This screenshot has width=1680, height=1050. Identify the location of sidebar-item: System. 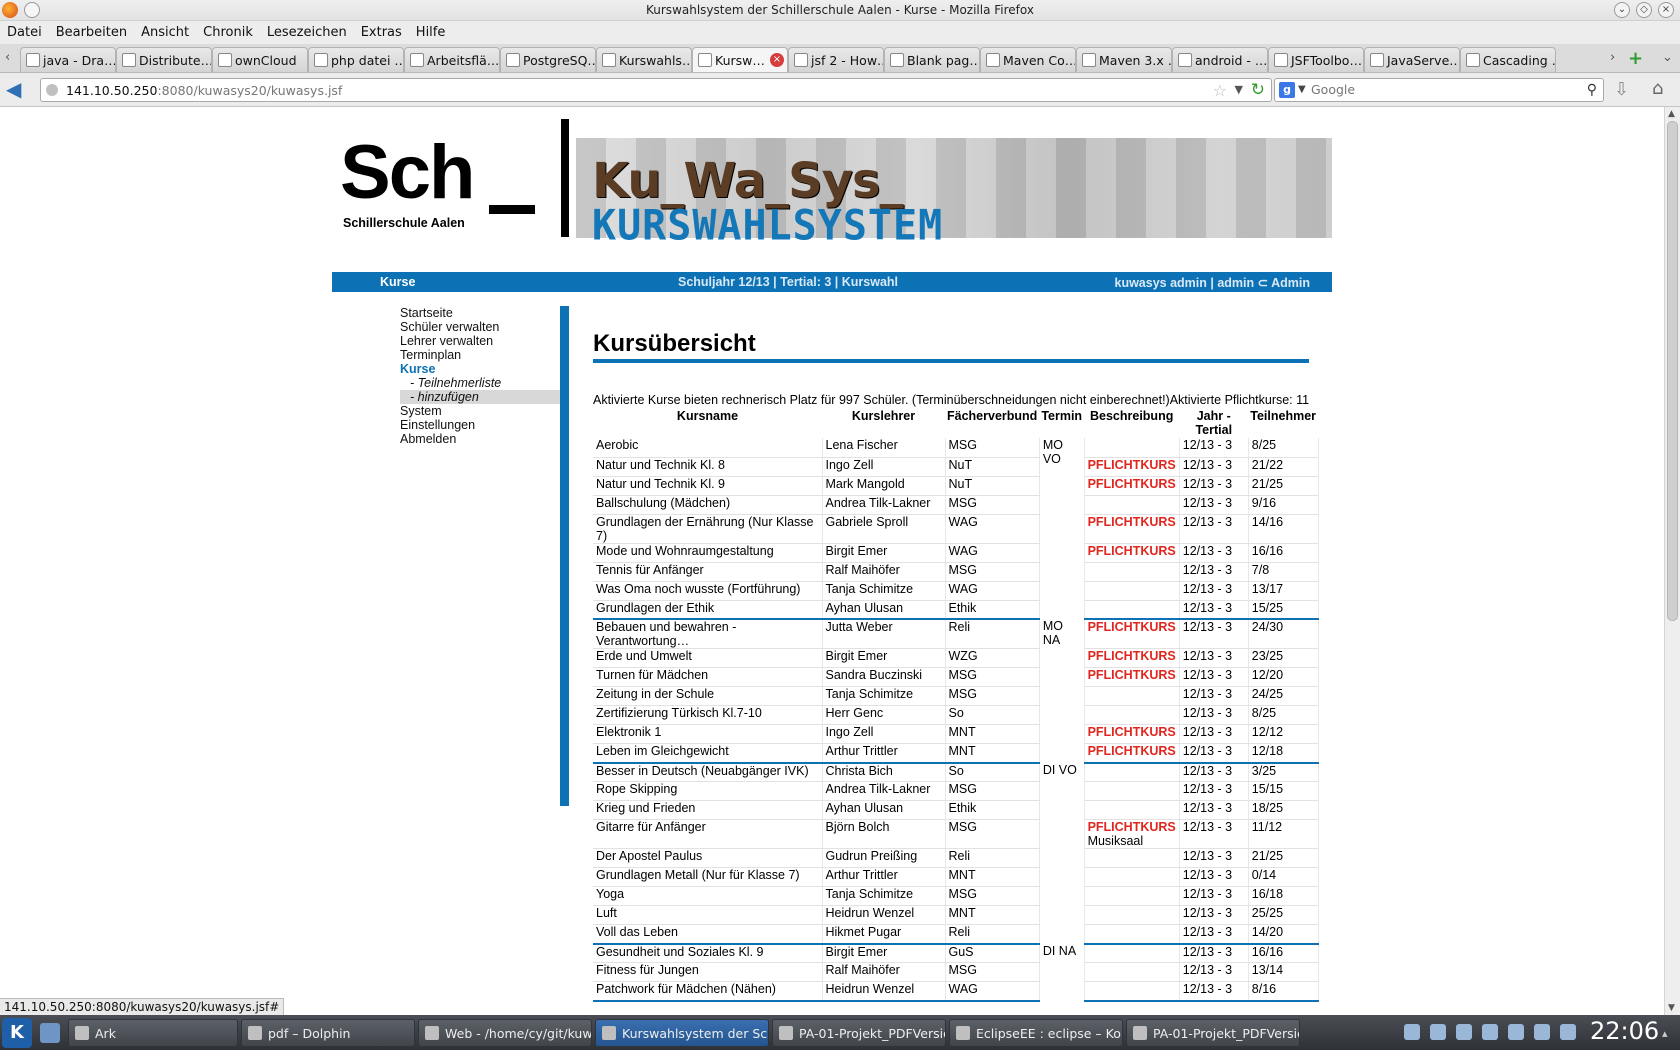
(480, 411).